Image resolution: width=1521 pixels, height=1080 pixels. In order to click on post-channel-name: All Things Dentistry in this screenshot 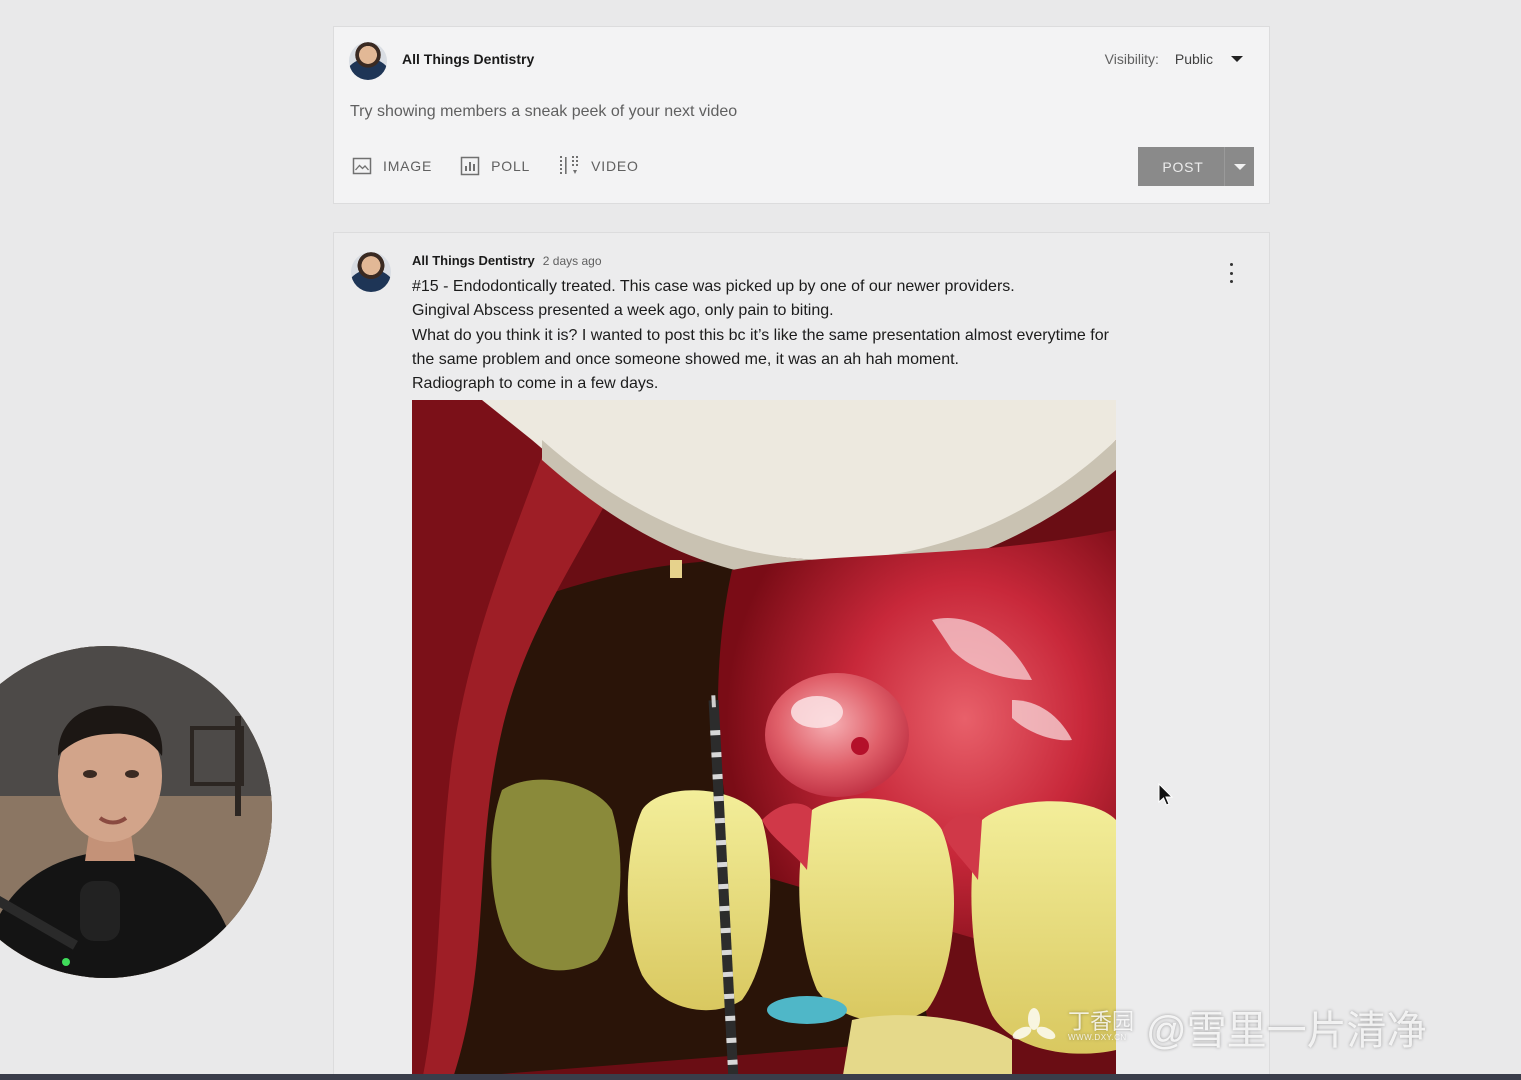, I will do `click(473, 260)`.